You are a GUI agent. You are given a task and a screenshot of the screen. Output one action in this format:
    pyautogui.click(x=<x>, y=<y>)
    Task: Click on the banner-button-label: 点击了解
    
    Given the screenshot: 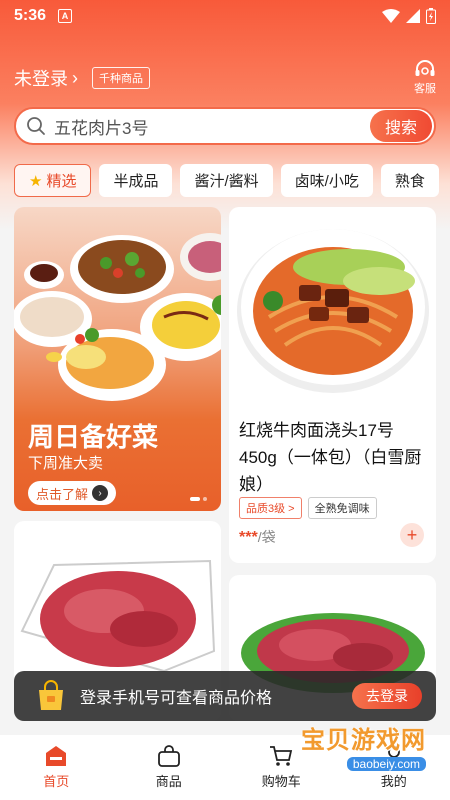 What is the action you would take?
    pyautogui.click(x=62, y=494)
    